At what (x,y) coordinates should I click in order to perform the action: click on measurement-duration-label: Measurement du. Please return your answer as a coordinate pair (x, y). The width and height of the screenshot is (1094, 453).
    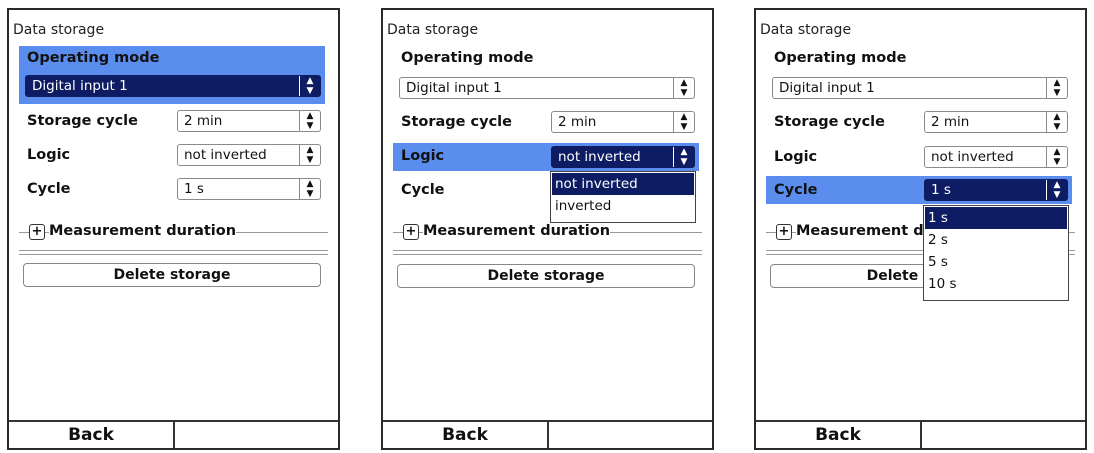
    Looking at the image, I should click on (865, 231).